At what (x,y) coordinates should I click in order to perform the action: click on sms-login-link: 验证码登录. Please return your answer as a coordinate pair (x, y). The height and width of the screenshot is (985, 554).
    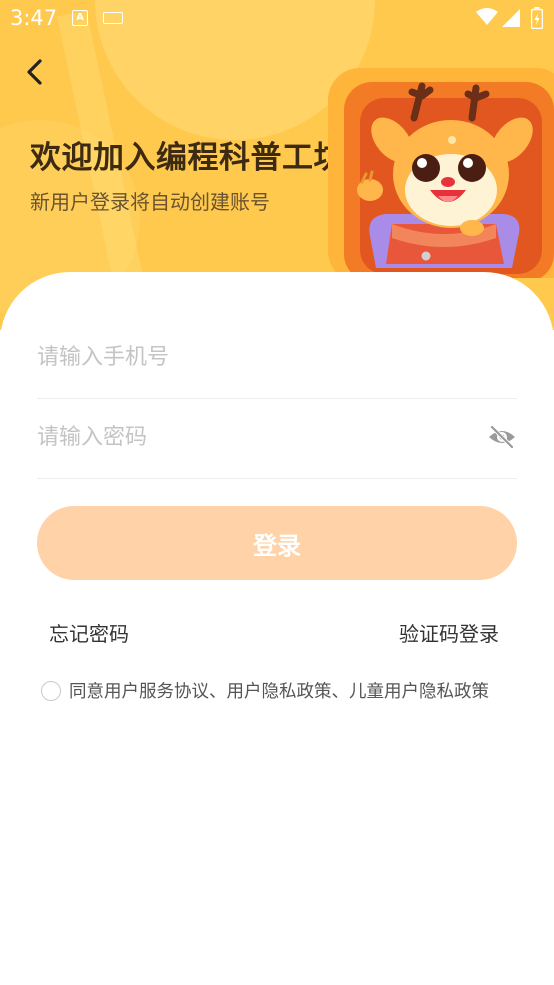
    Looking at the image, I should click on (449, 632).